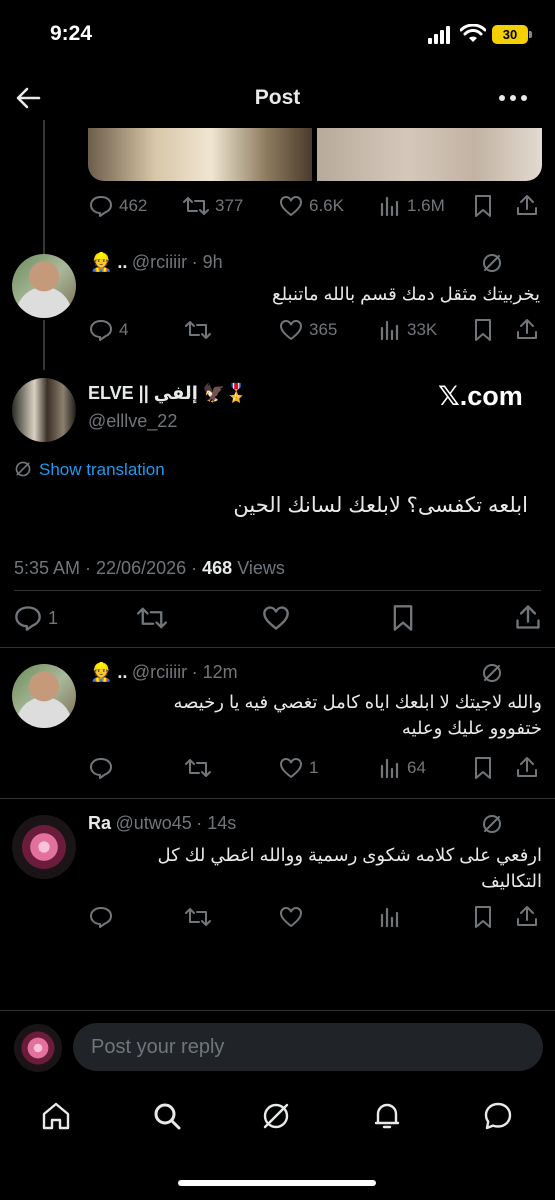 This screenshot has height=1200, width=555. I want to click on views-count: 1.6M, so click(426, 205).